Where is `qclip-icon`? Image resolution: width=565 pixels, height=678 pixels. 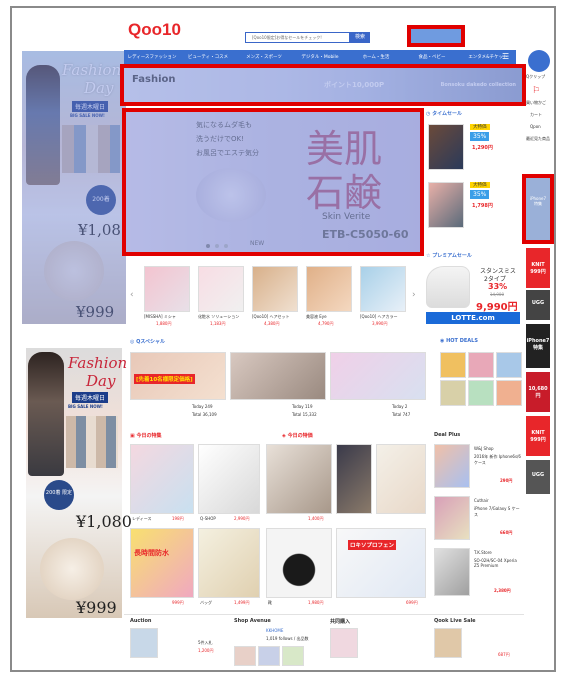
qclip-icon is located at coordinates (539, 61).